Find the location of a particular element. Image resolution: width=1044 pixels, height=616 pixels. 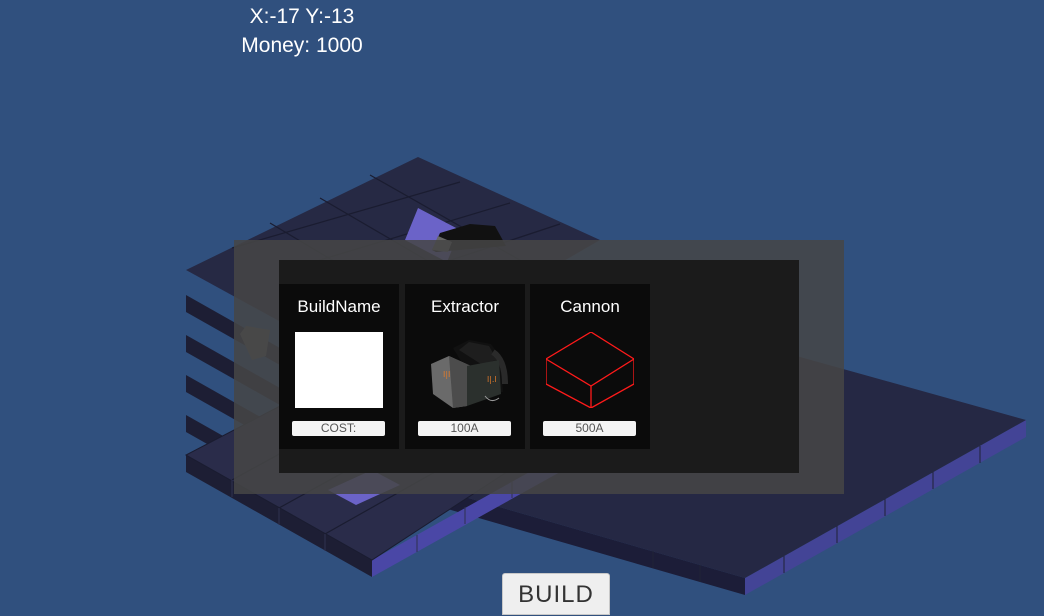

cannon-wireframe-icon is located at coordinates (590, 370).